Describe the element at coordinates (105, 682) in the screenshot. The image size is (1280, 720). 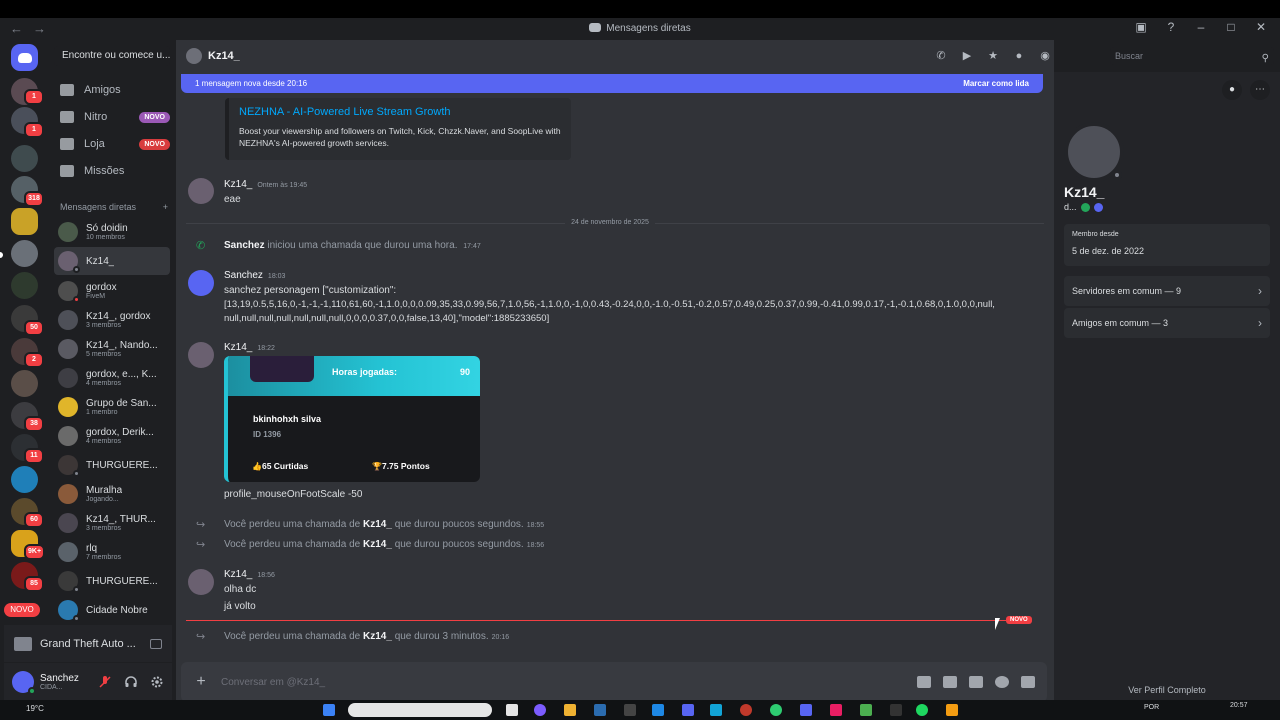
I see `mute-mic-icon` at that location.